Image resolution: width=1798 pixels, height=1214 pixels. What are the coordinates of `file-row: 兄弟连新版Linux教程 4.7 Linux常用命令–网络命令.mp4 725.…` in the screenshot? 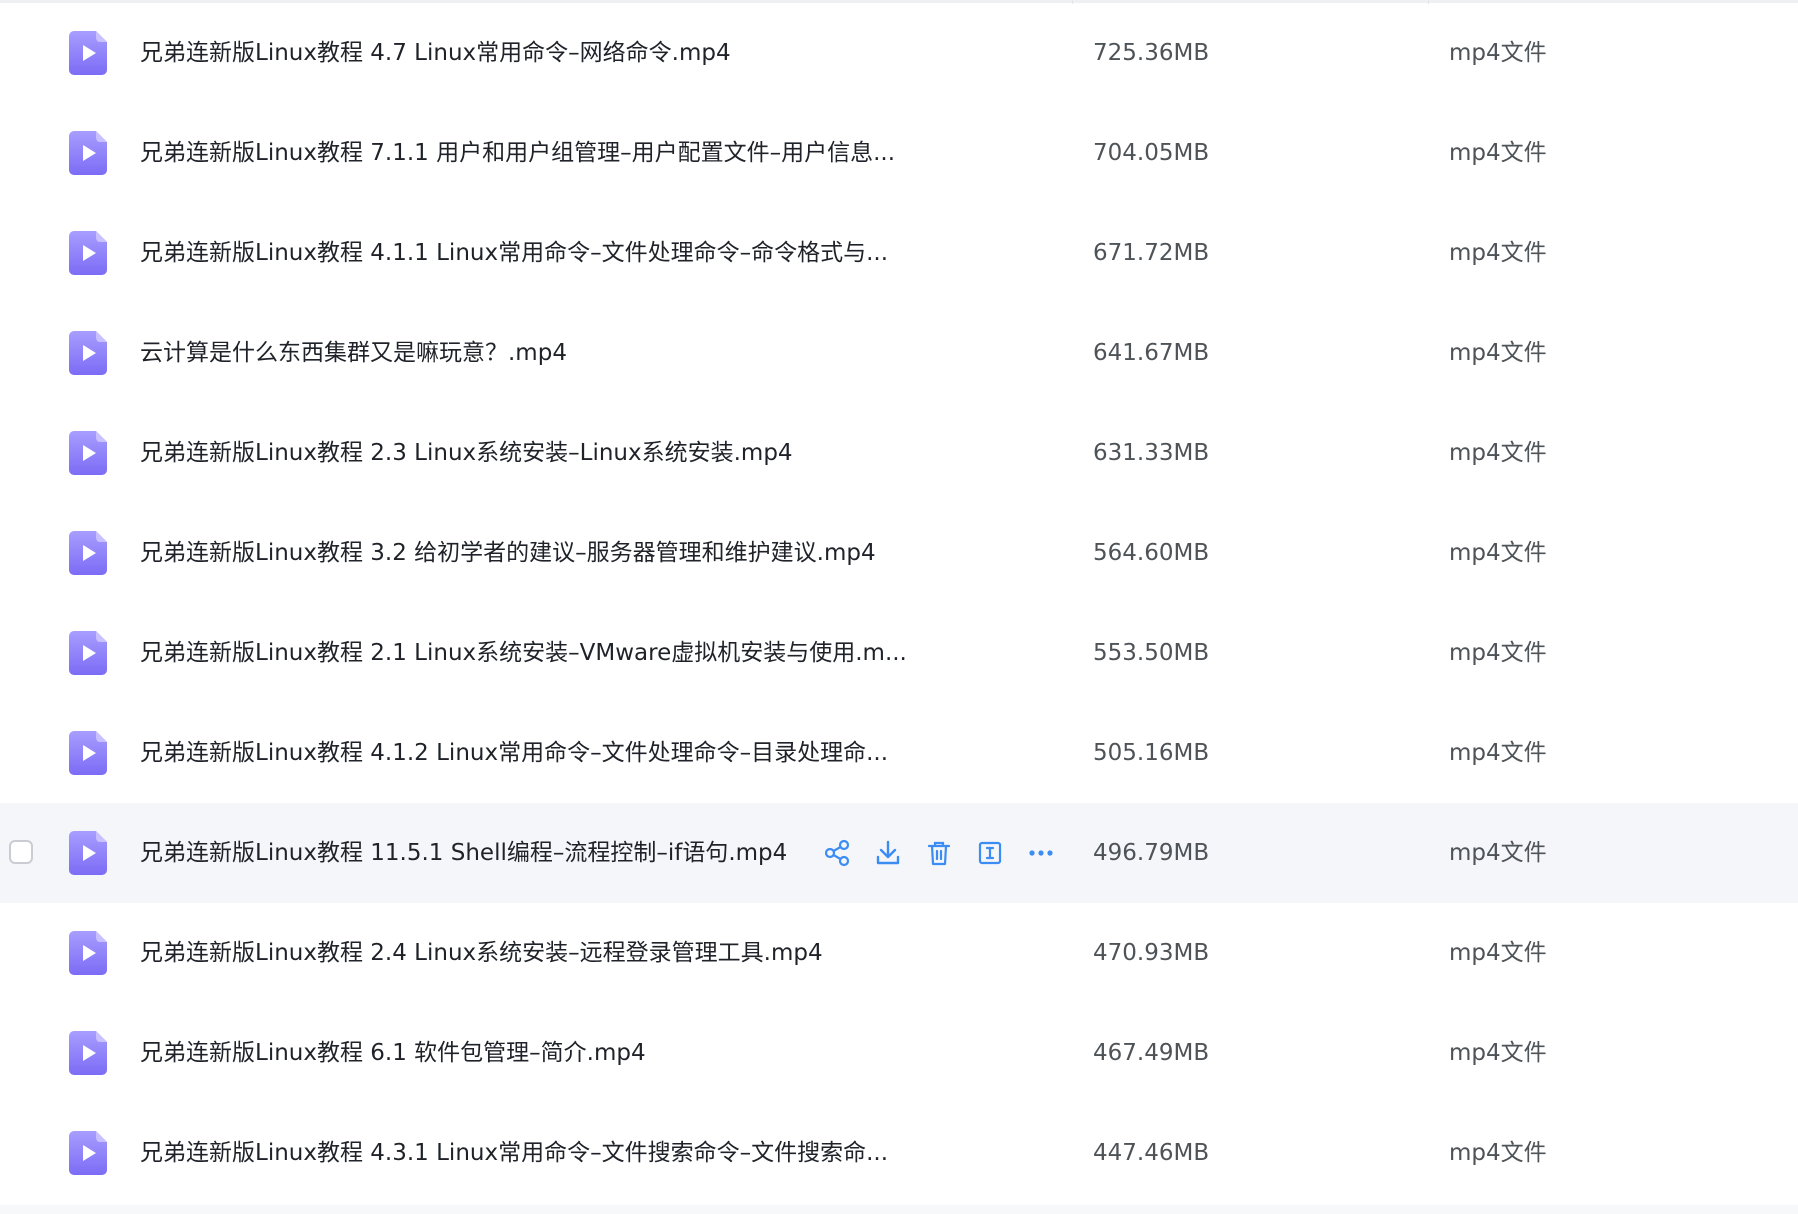 It's located at (899, 53).